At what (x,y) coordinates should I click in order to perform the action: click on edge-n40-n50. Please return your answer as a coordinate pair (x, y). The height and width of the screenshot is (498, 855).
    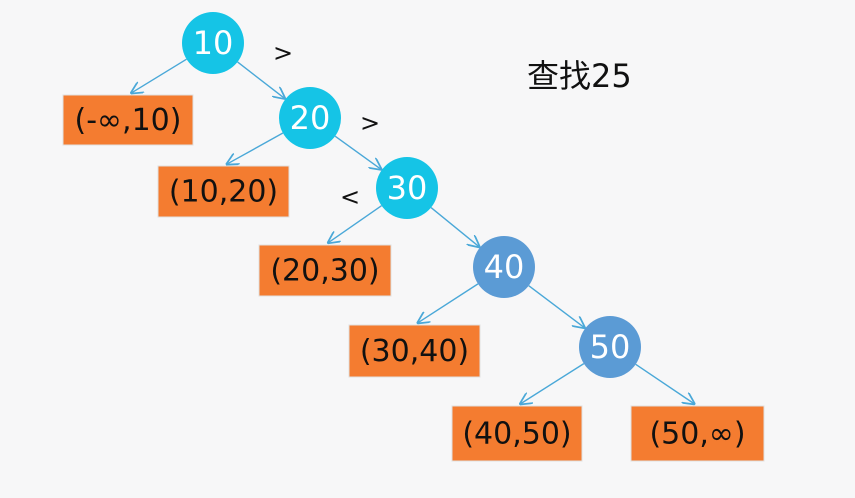
    Looking at the image, I should click on (556, 306).